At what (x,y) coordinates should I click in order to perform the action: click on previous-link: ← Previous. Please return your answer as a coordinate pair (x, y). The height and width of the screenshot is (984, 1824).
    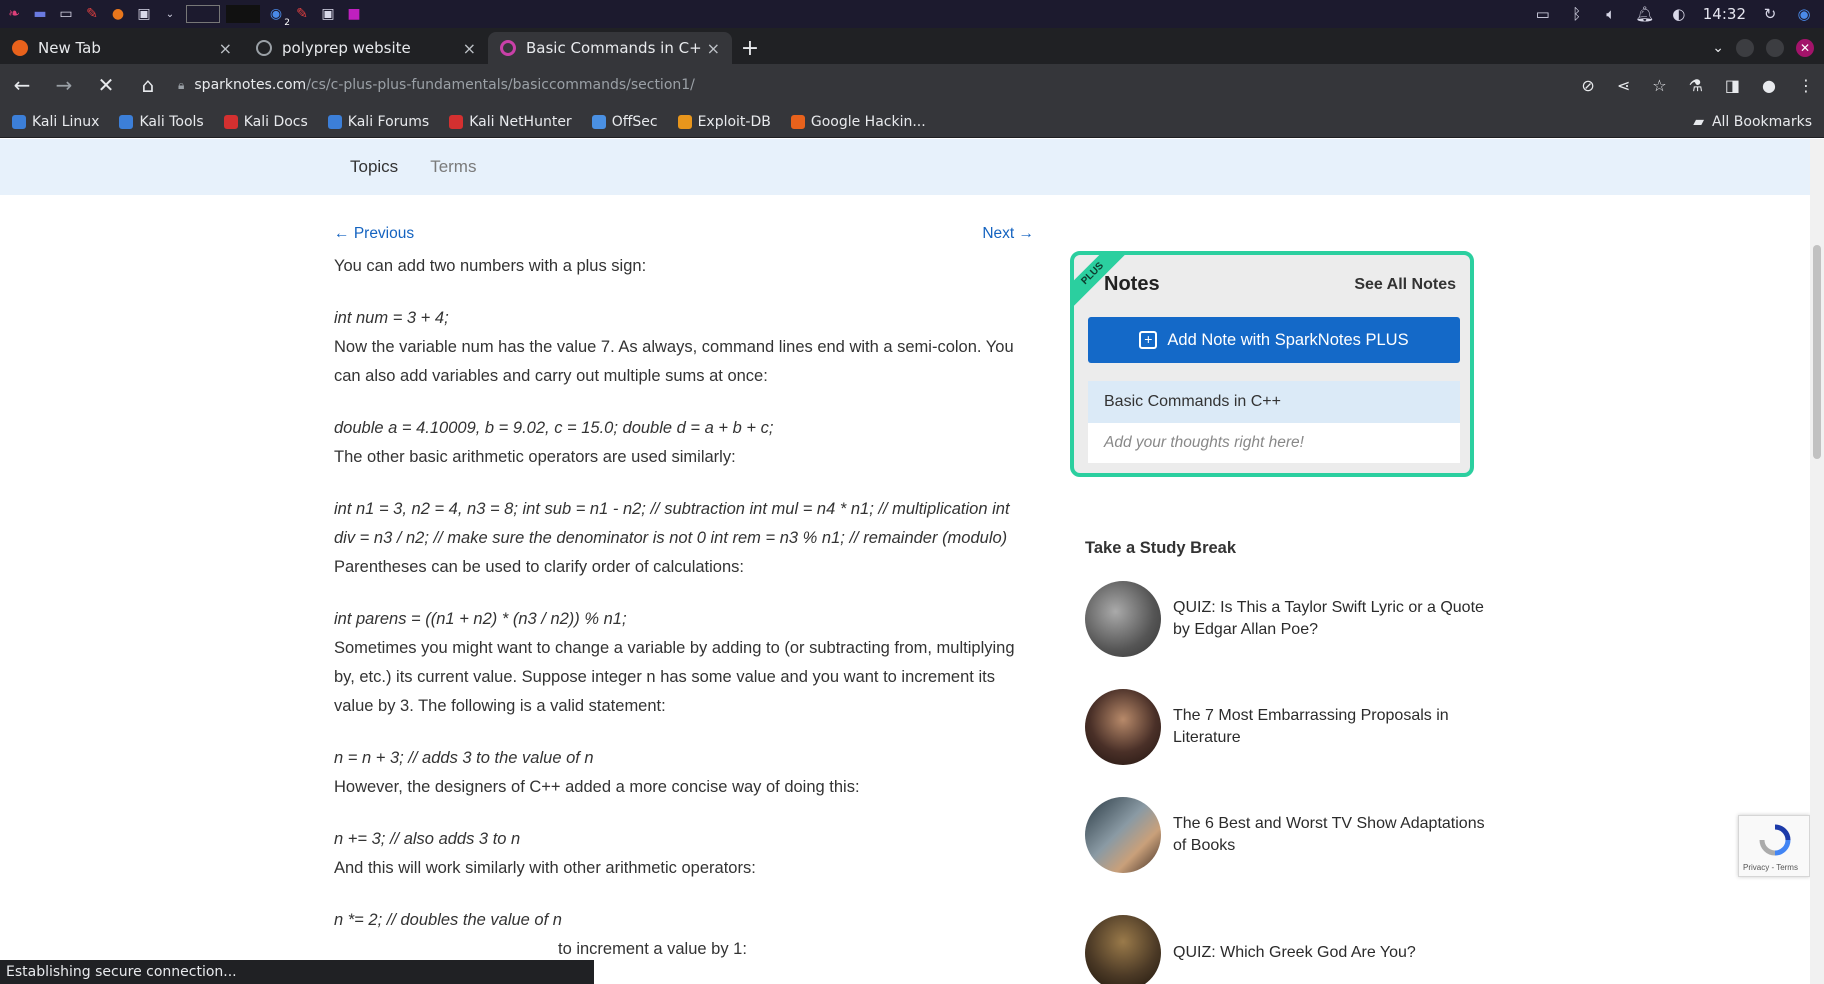
    Looking at the image, I should click on (374, 233).